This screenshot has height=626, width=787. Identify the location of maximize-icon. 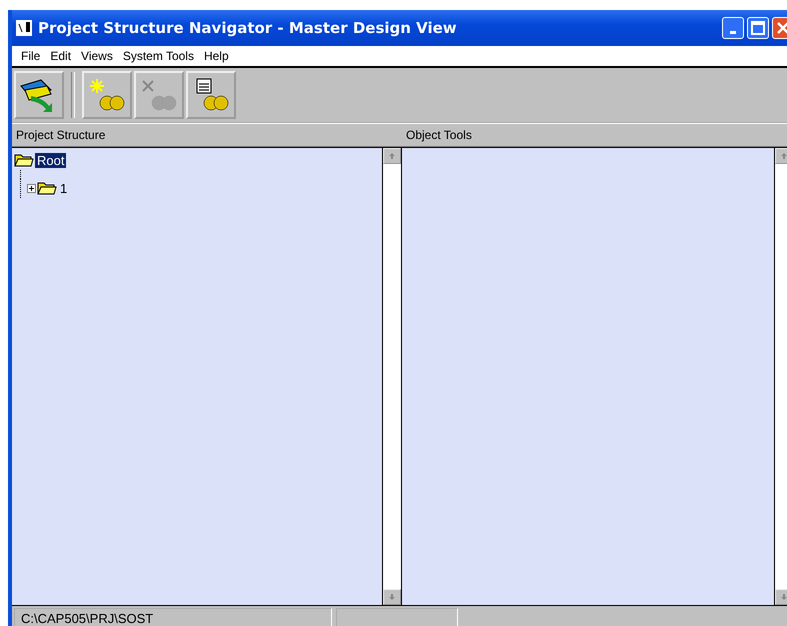
(758, 28).